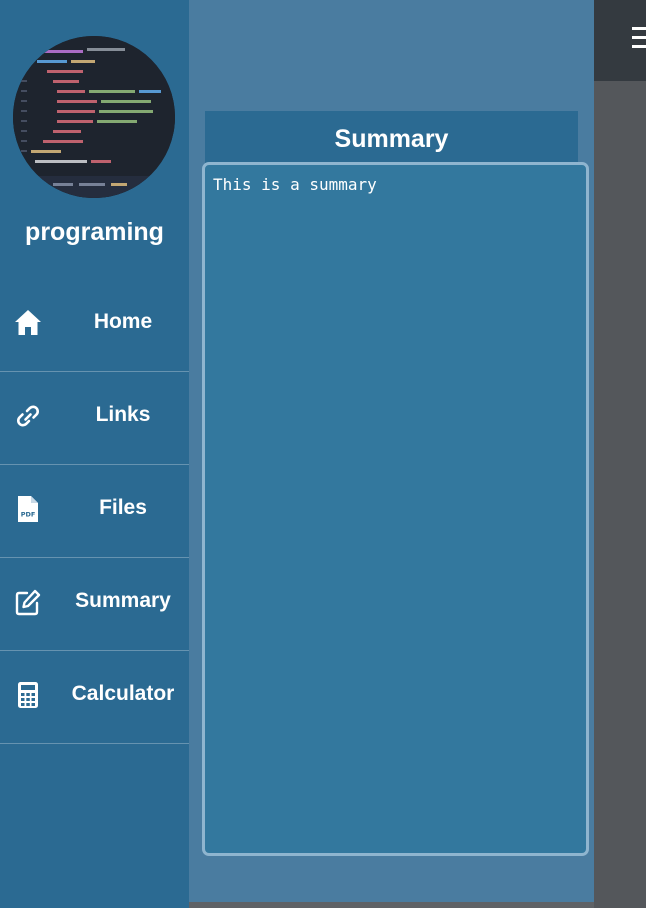 Image resolution: width=646 pixels, height=908 pixels. I want to click on code-editor-avatar-image, so click(94, 117).